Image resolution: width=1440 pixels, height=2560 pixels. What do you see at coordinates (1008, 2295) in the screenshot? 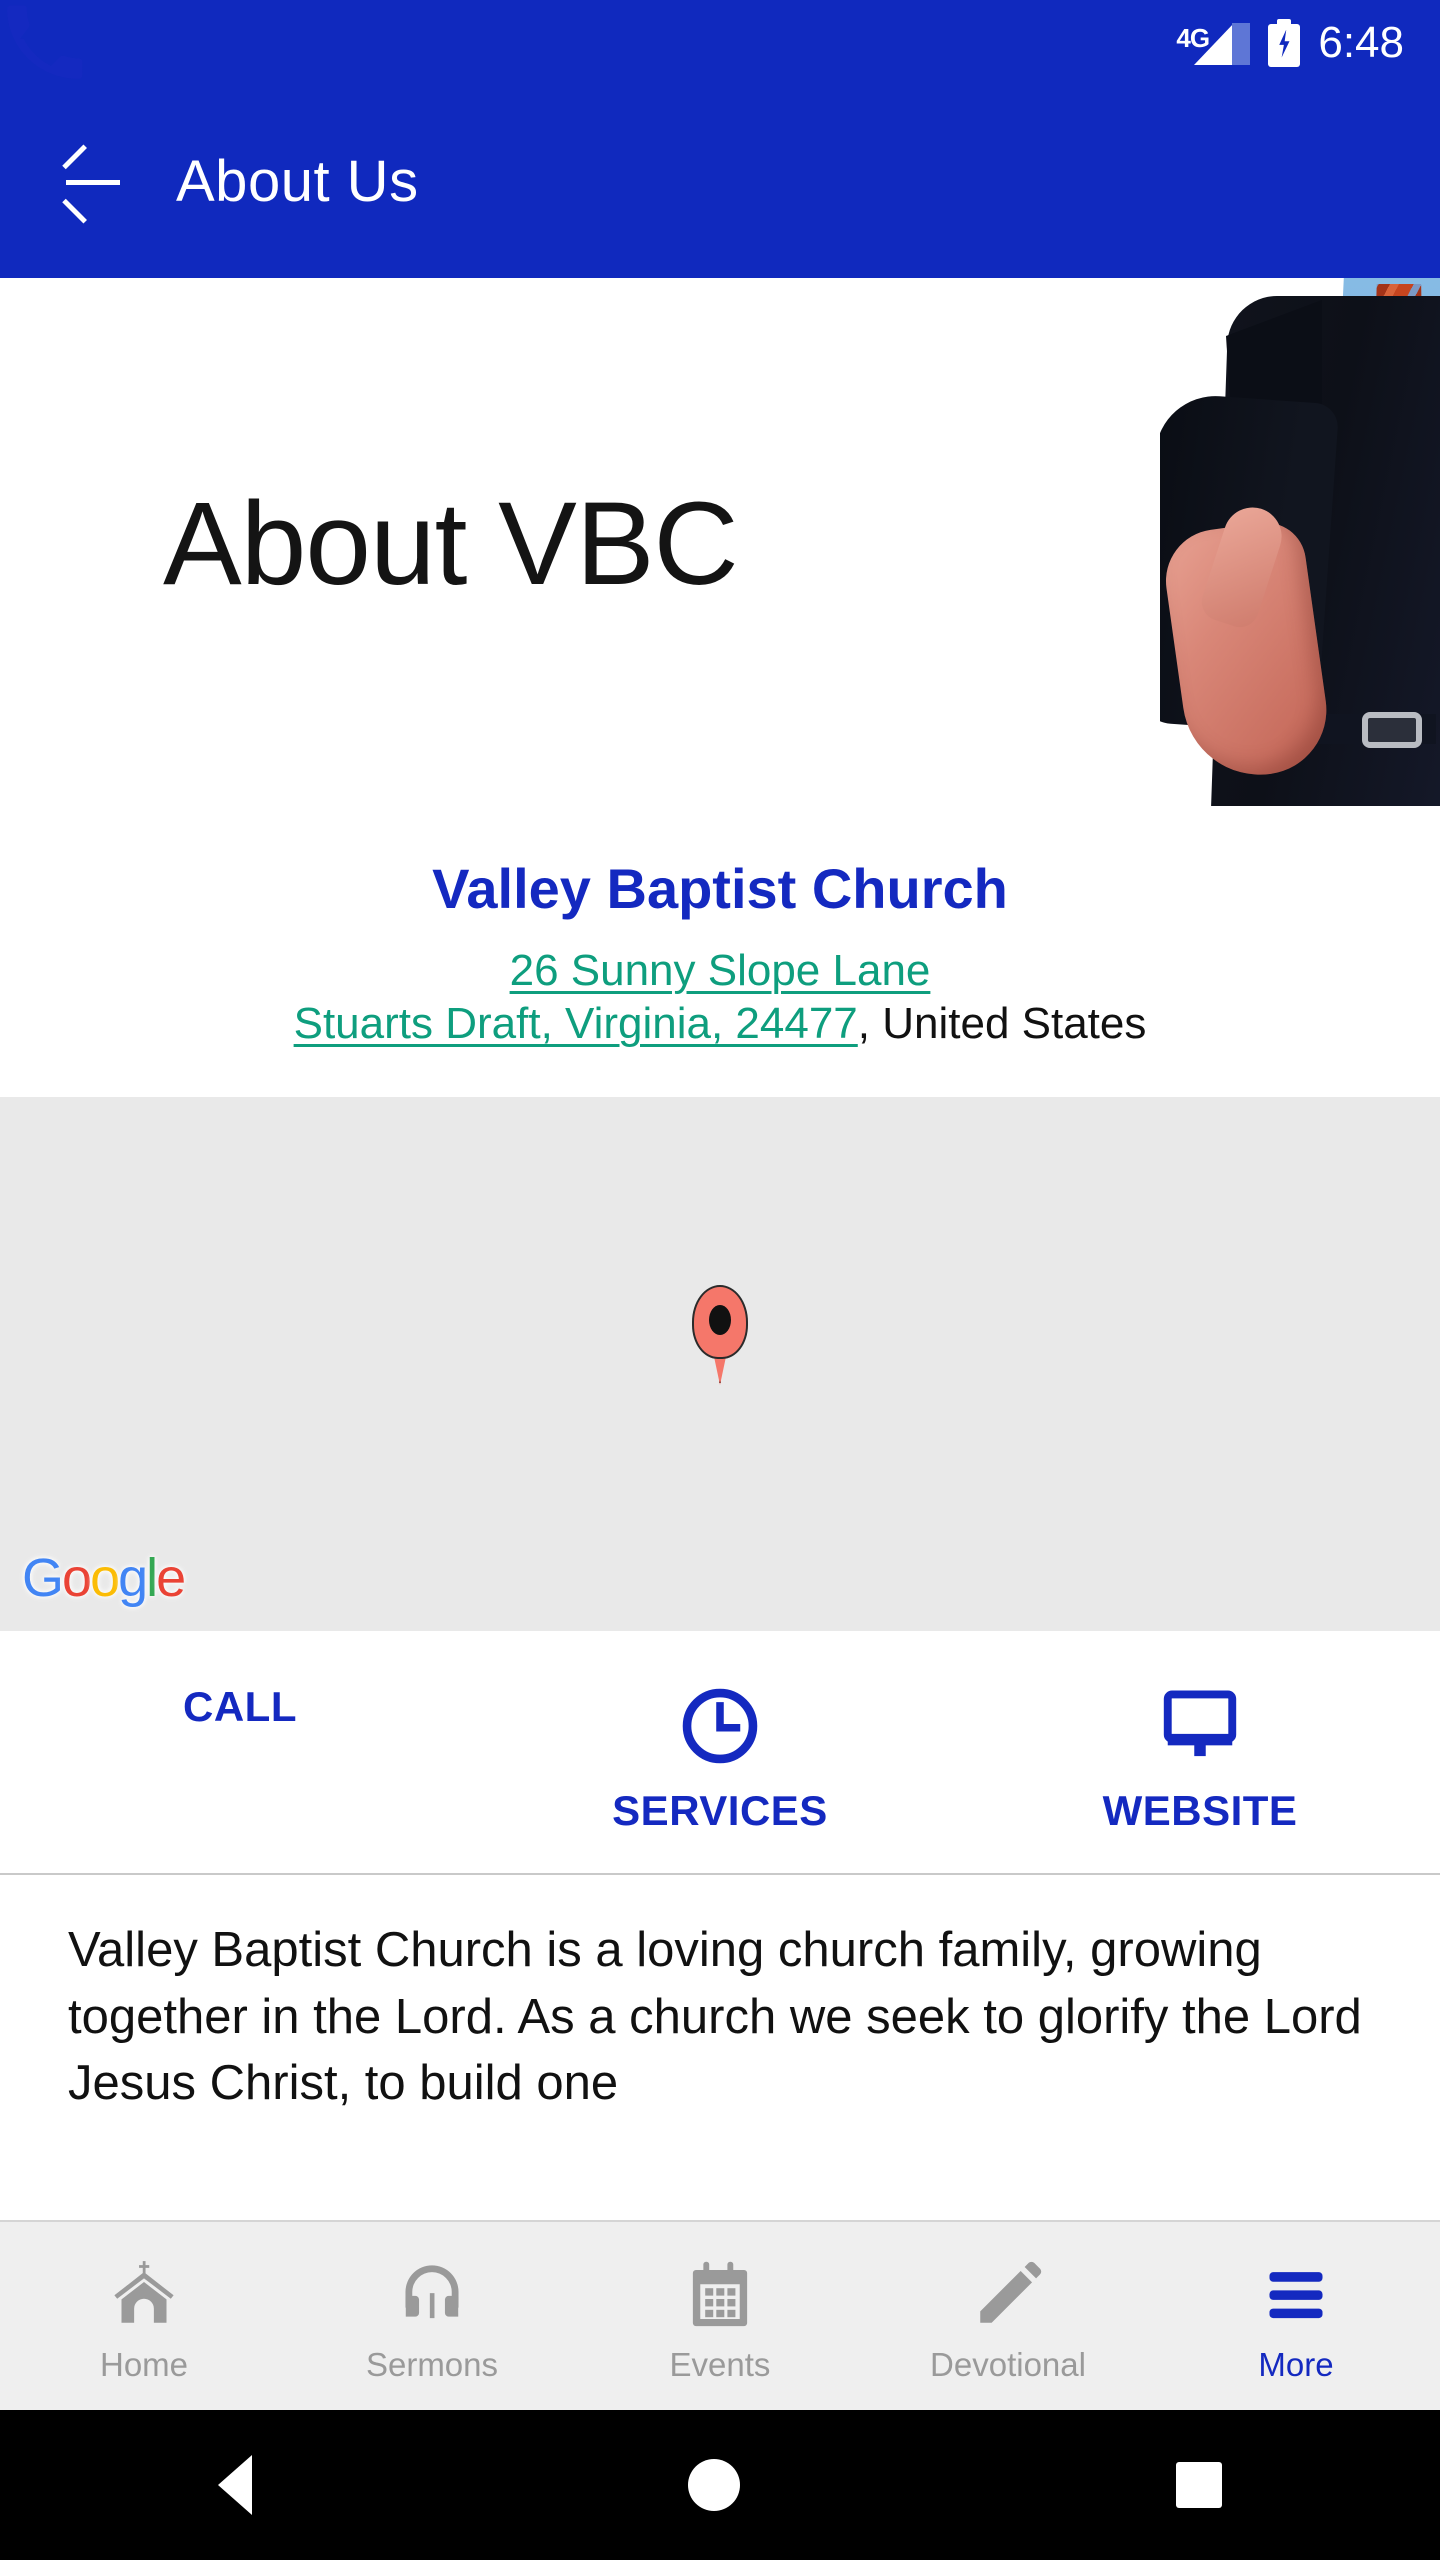
I see `pencil-icon` at bounding box center [1008, 2295].